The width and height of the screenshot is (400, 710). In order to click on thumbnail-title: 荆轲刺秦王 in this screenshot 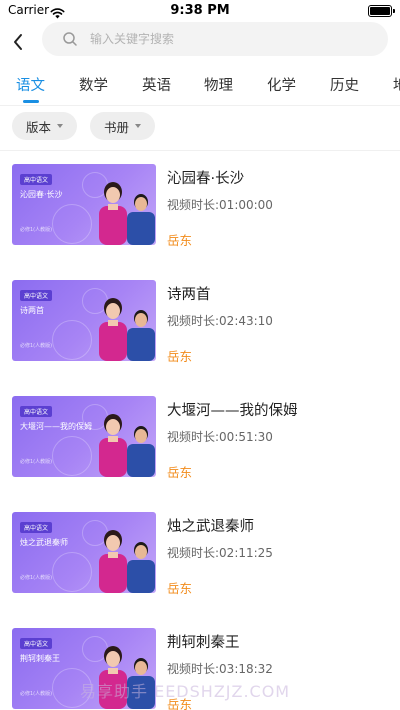, I will do `click(40, 658)`.